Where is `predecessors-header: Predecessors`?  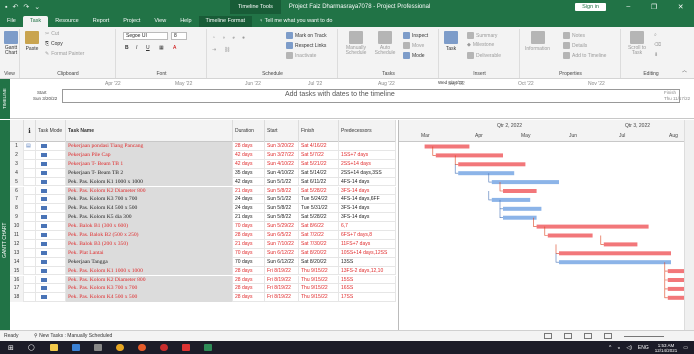 predecessors-header: Predecessors is located at coordinates (367, 131).